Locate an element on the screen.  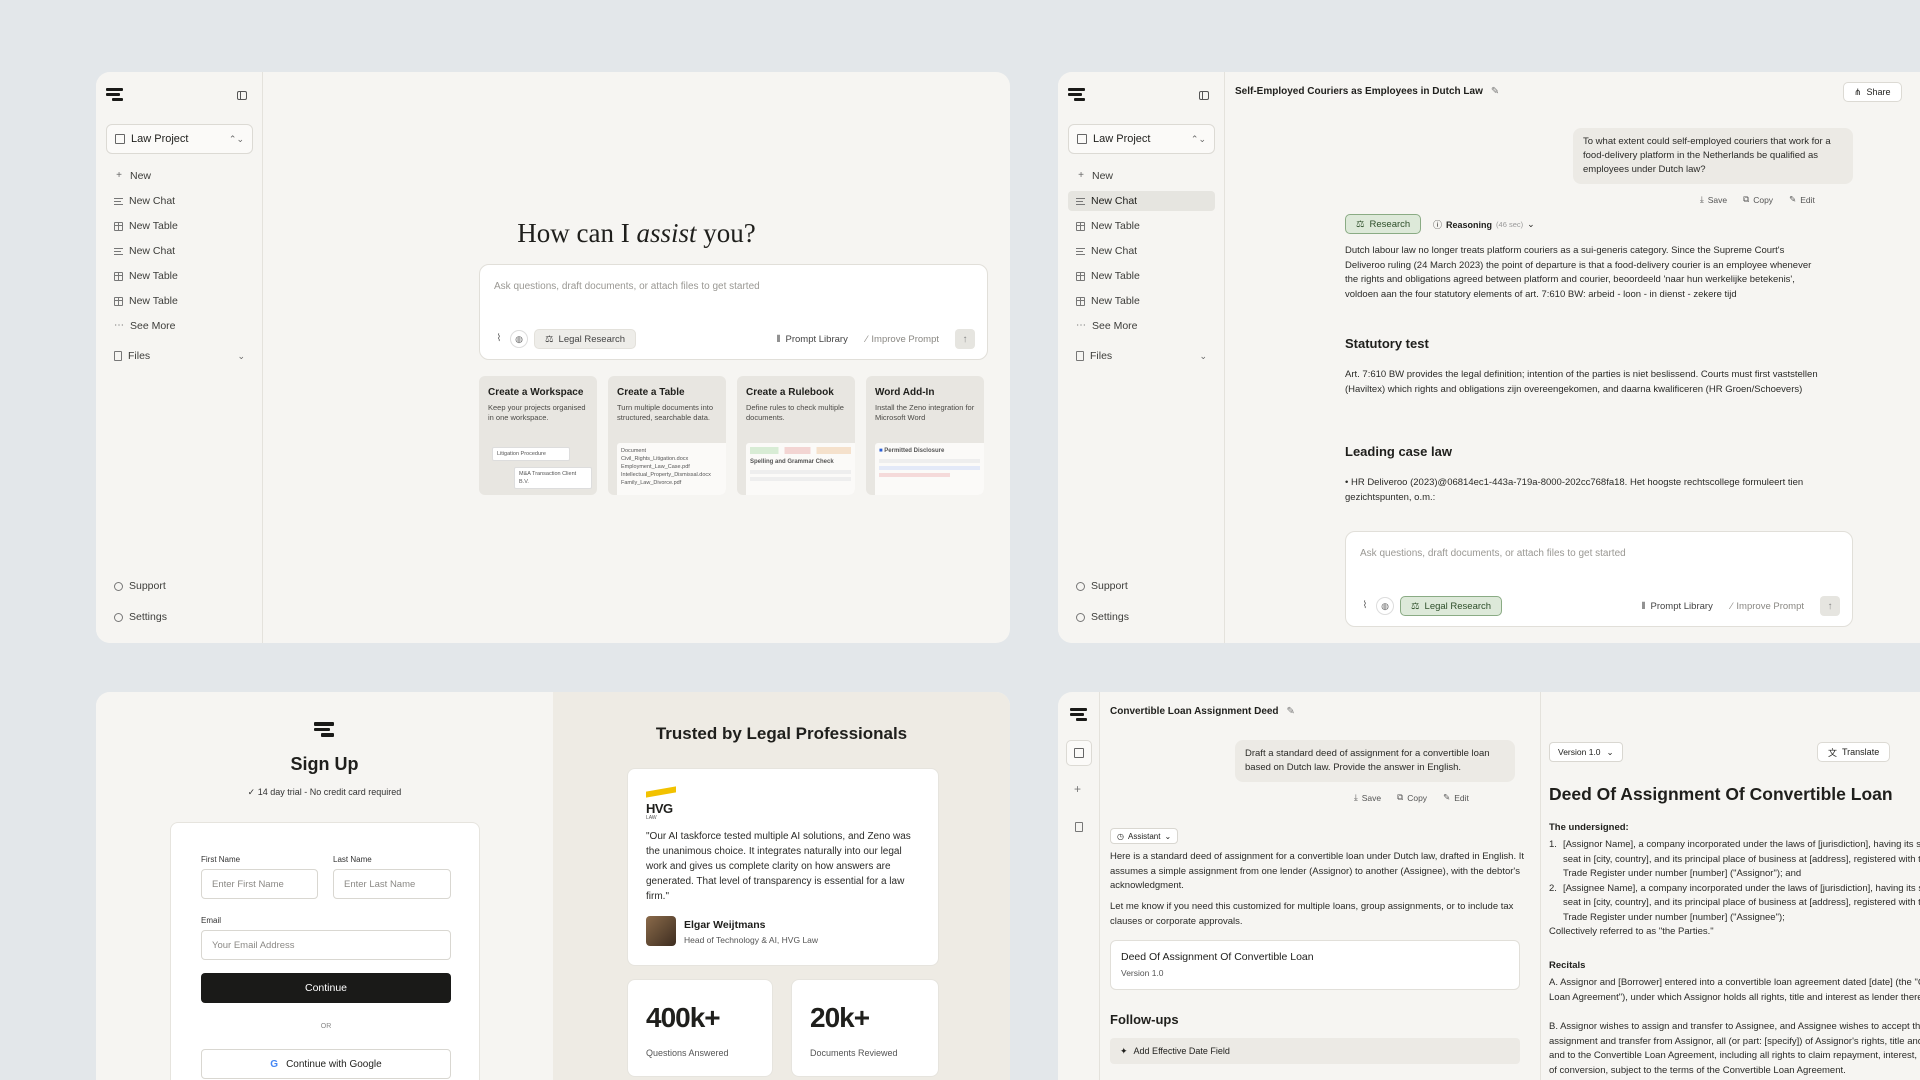
assistant-select: ◷ Assistant ⌄ is located at coordinates (1144, 836).